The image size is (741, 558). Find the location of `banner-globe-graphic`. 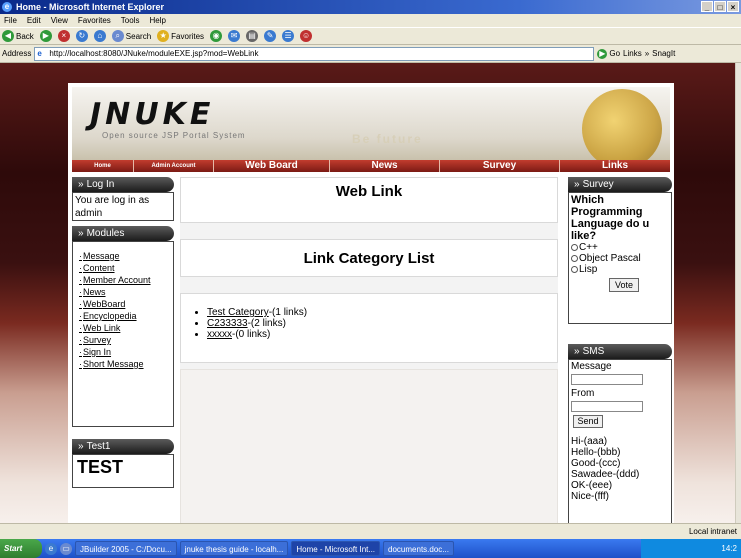

banner-globe-graphic is located at coordinates (622, 124).